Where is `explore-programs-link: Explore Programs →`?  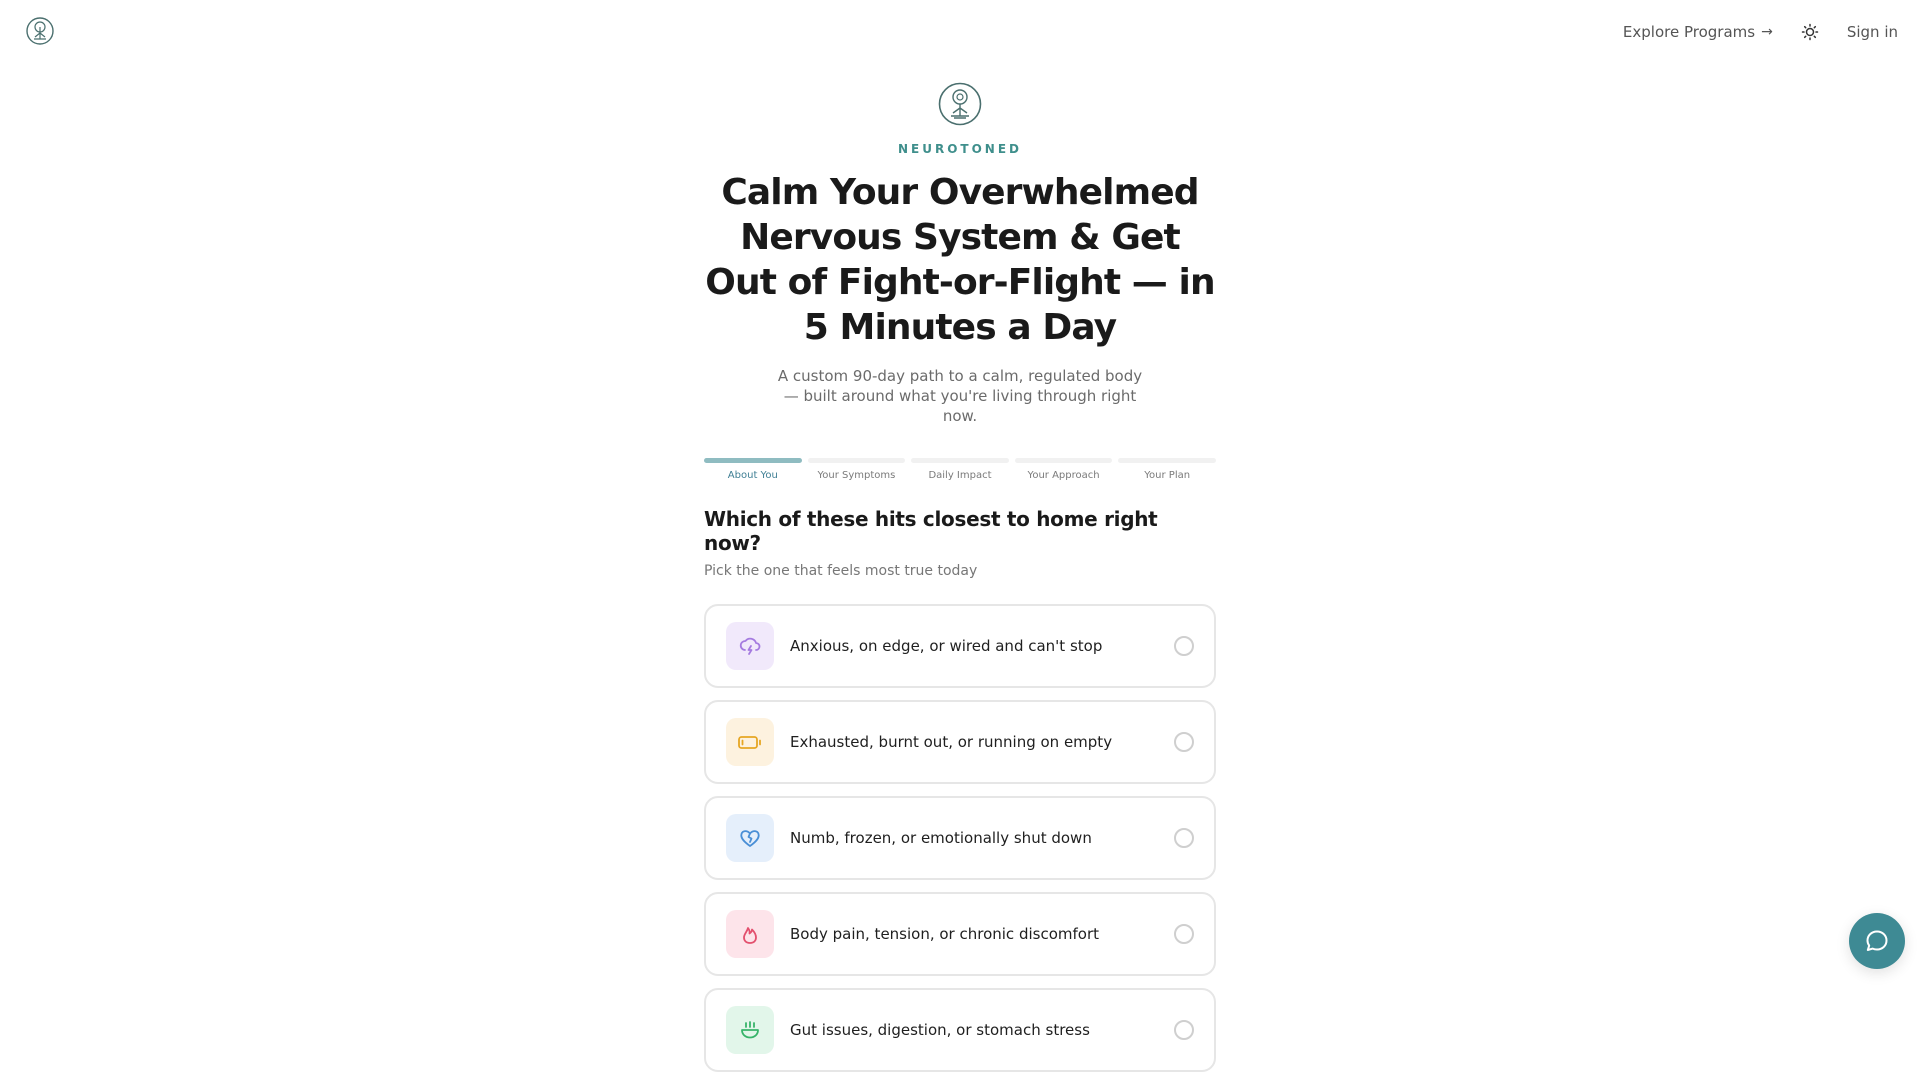 explore-programs-link: Explore Programs → is located at coordinates (1698, 32).